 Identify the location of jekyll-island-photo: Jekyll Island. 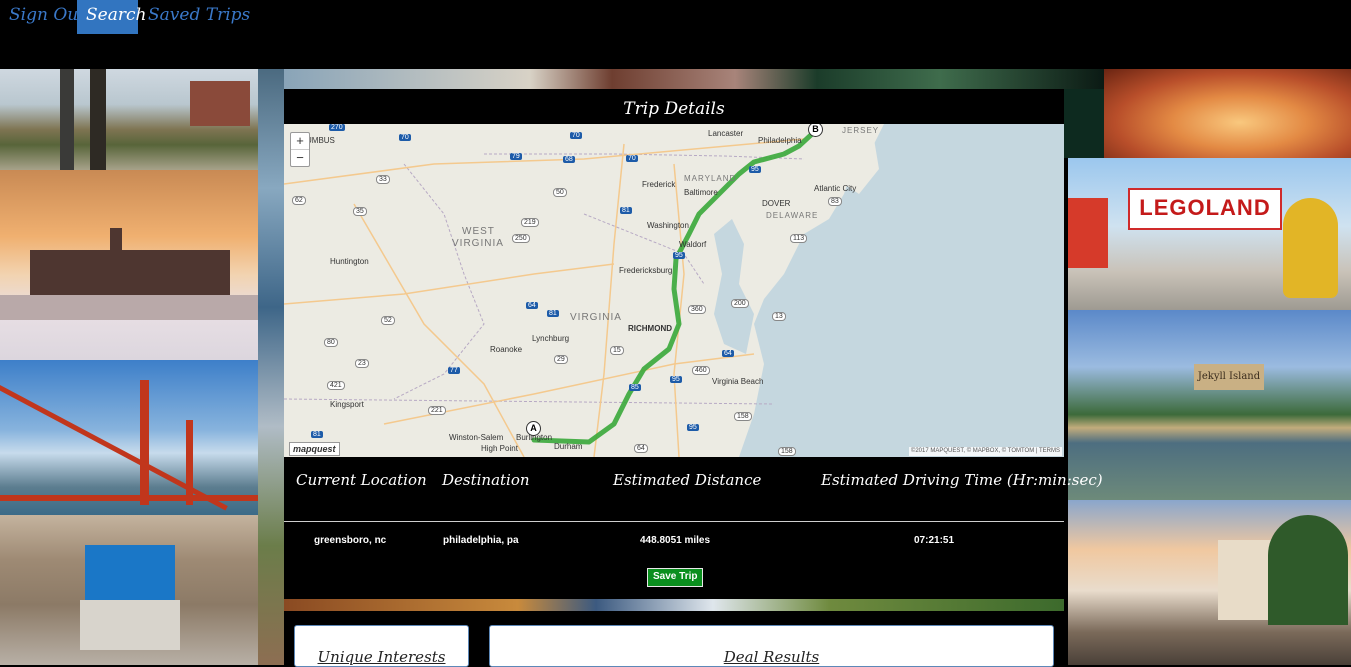
(1209, 405).